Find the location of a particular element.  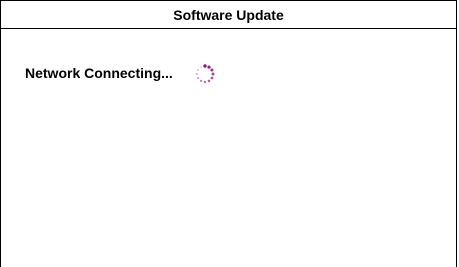

loading-spinner-icon is located at coordinates (205, 74).